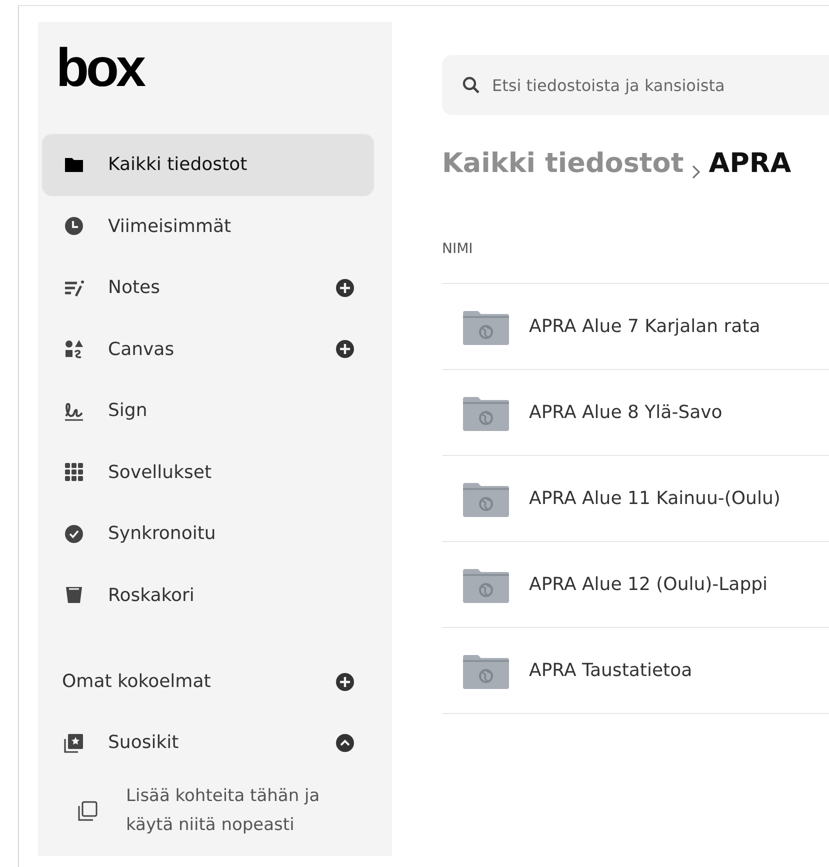 Image resolution: width=829 pixels, height=867 pixels. Describe the element at coordinates (74, 349) in the screenshot. I see `shapes-icon` at that location.